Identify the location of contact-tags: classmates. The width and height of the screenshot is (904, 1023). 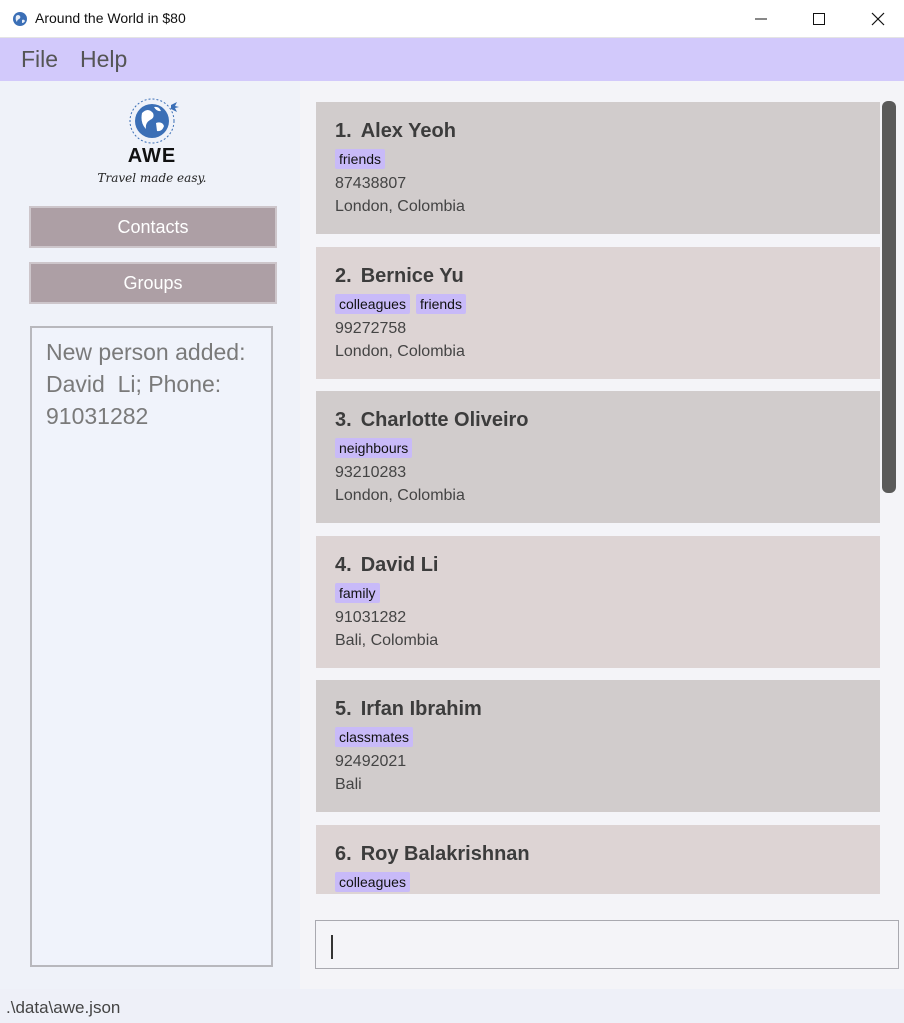
(598, 738).